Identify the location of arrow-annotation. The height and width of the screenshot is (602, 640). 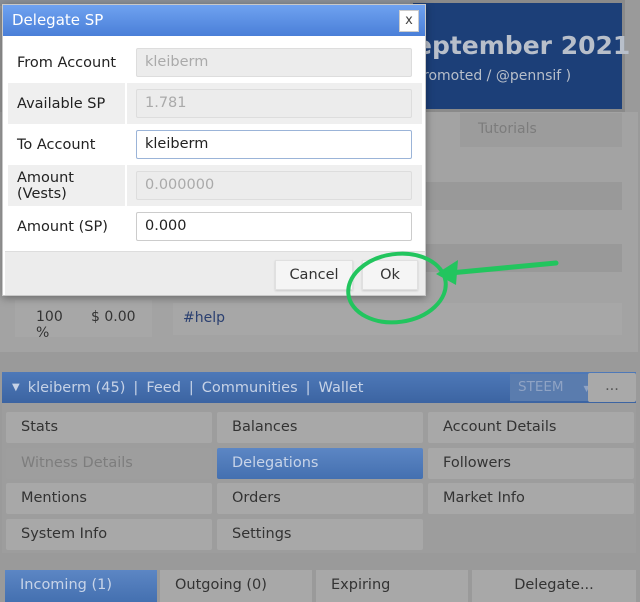
(503, 268).